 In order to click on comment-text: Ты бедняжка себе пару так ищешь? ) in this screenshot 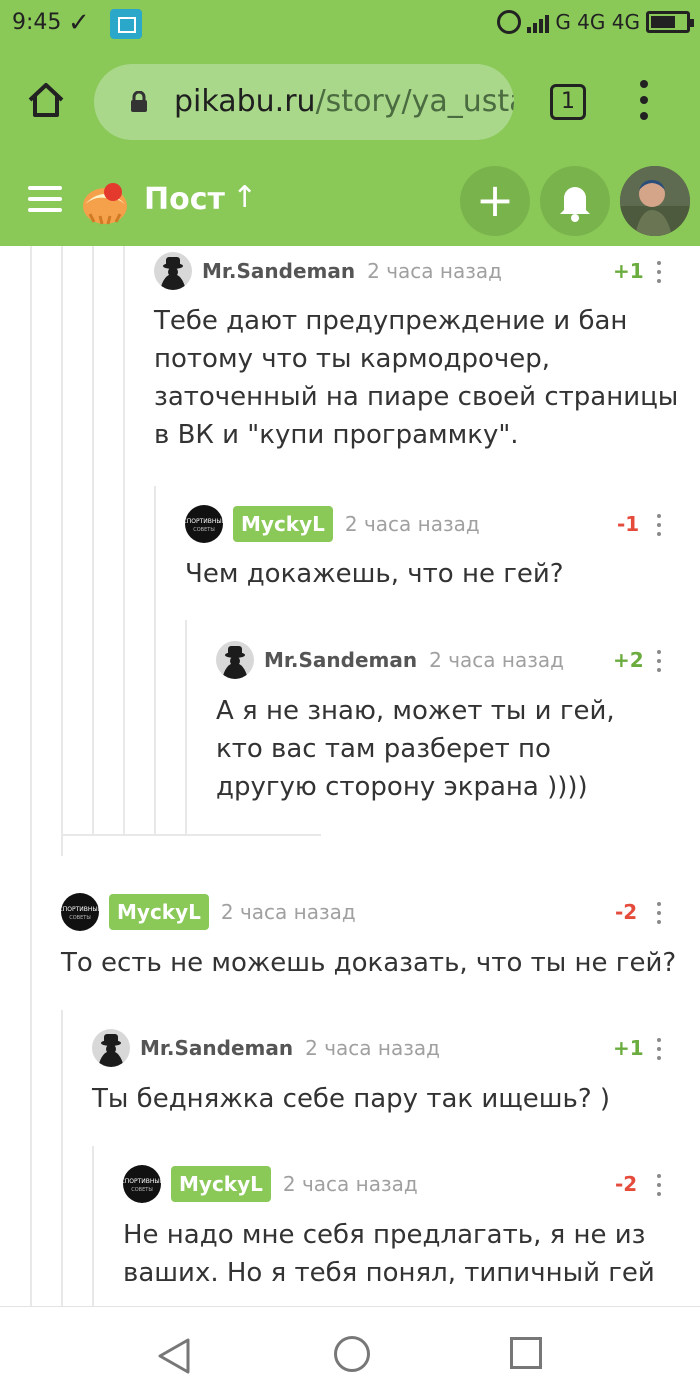, I will do `click(351, 1099)`.